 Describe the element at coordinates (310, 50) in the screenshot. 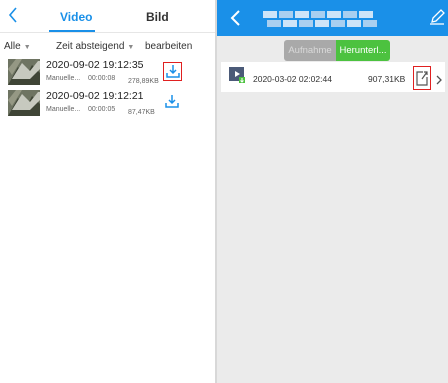

I see `segment-aufnahme: Aufnahme` at that location.